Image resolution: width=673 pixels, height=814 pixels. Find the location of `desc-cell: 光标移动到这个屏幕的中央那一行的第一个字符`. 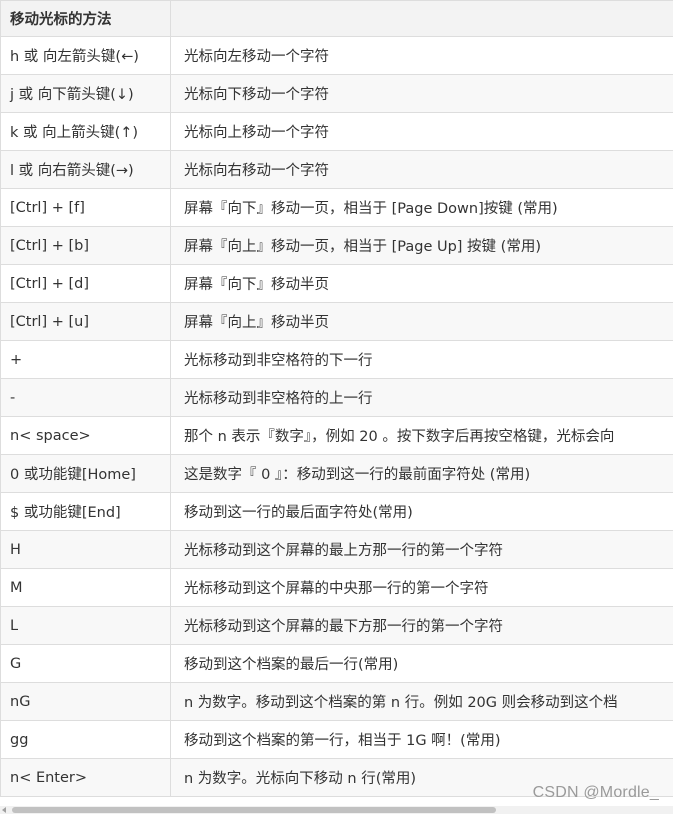

desc-cell: 光标移动到这个屏幕的中央那一行的第一个字符 is located at coordinates (336, 589).